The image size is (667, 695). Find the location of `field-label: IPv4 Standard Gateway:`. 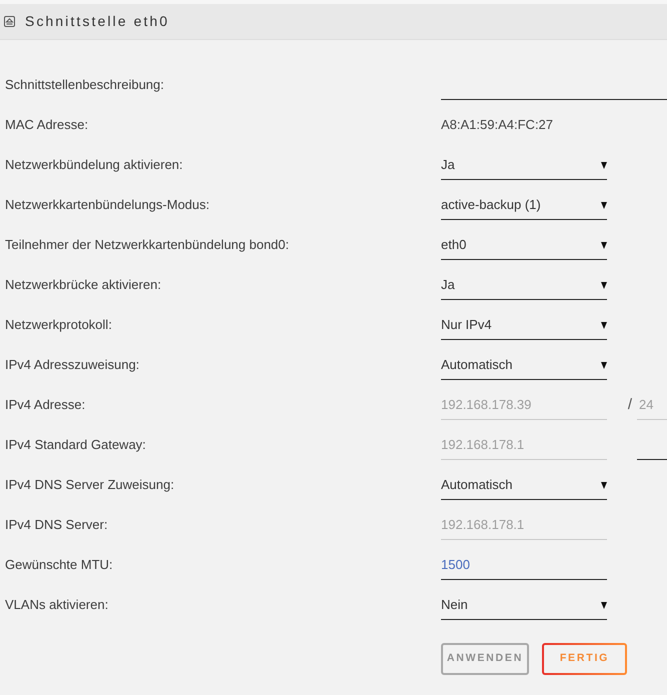

field-label: IPv4 Standard Gateway: is located at coordinates (76, 445).